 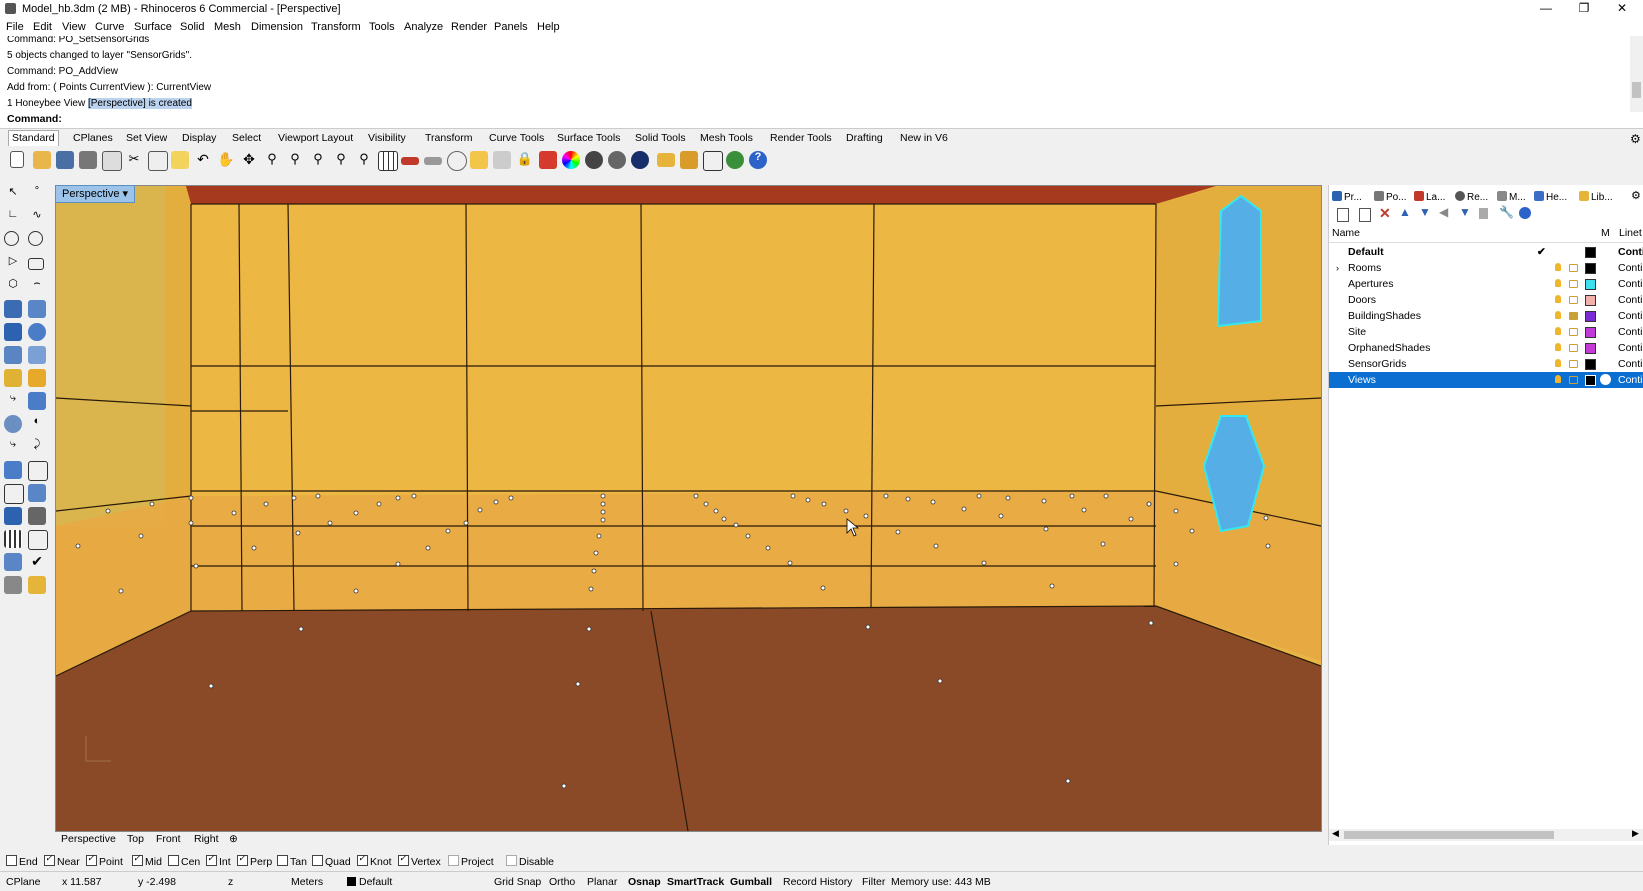 I want to click on menu-panels: Panels, so click(x=511, y=27).